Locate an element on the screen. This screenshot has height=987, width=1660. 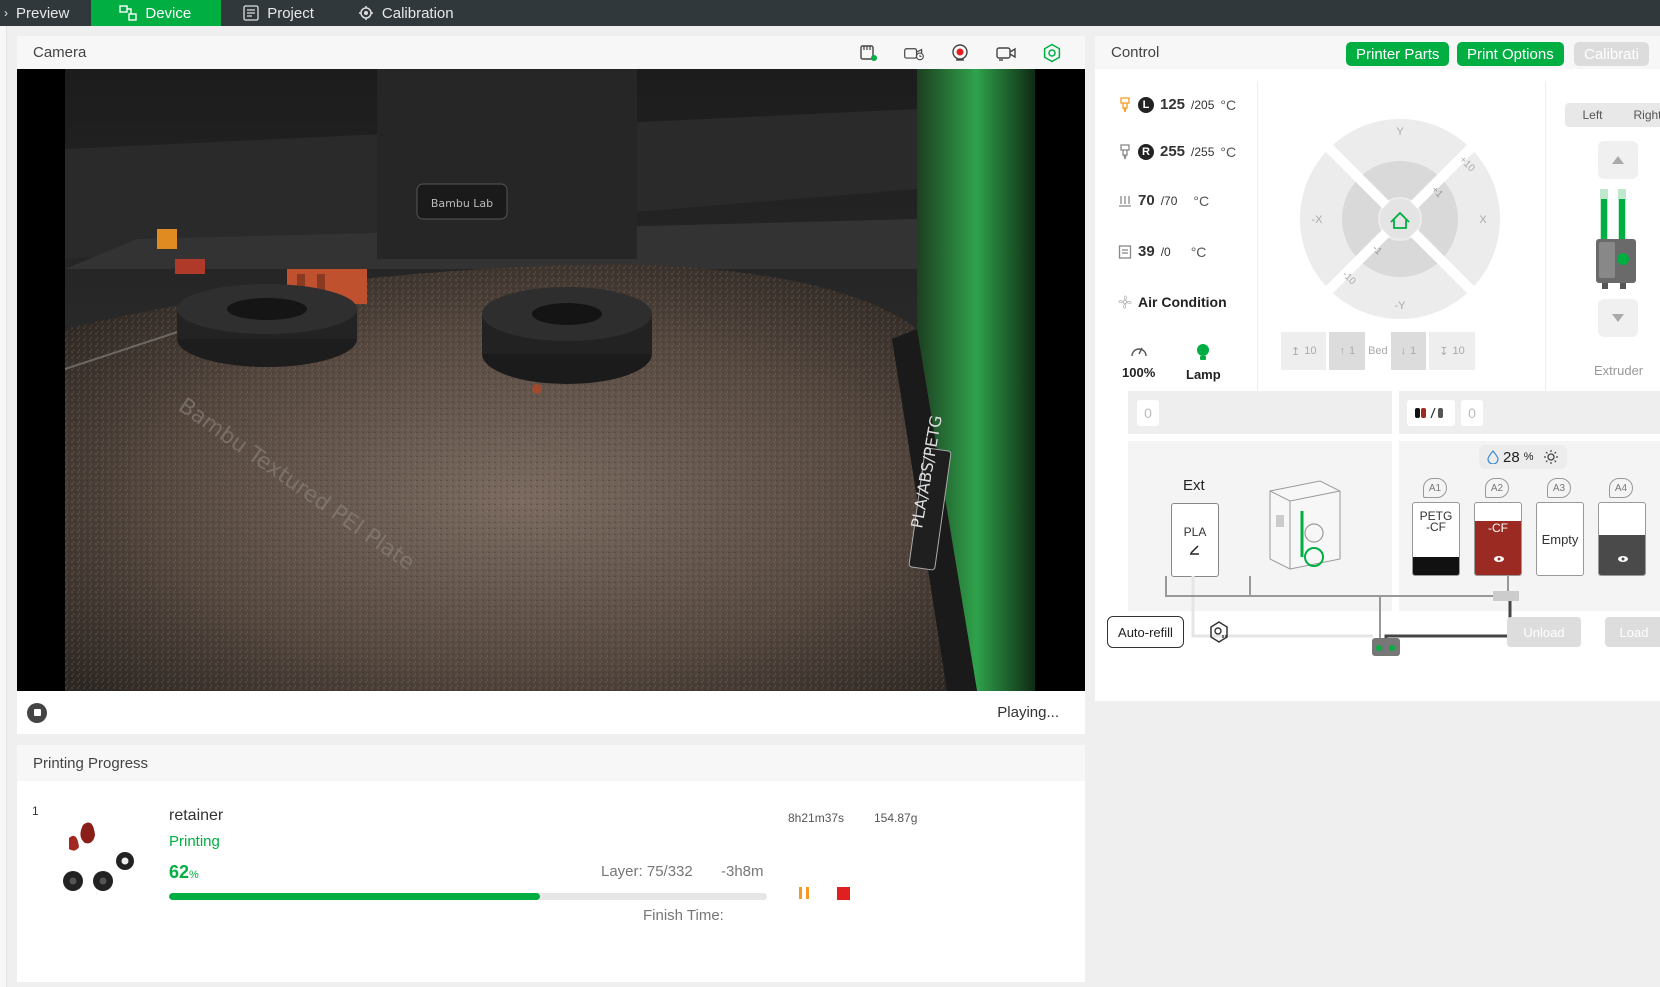
extruder-left-right-toggle: Left Right is located at coordinates (1612, 115).